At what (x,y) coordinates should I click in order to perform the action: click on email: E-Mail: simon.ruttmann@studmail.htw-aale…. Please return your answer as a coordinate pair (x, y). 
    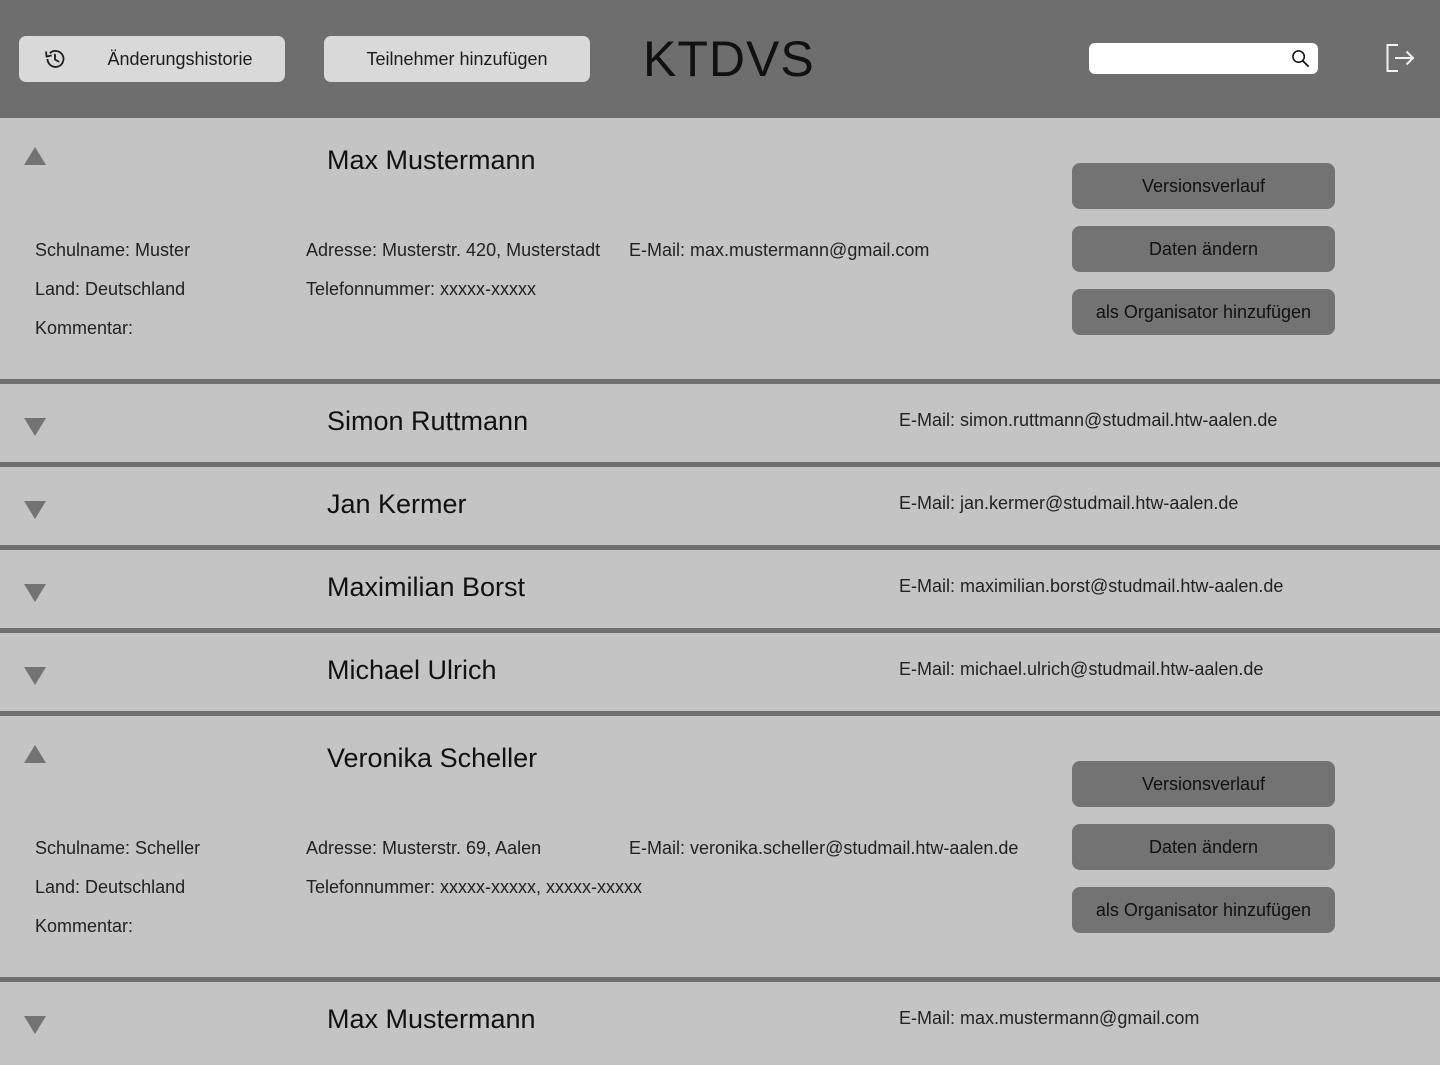
    Looking at the image, I should click on (1088, 420).